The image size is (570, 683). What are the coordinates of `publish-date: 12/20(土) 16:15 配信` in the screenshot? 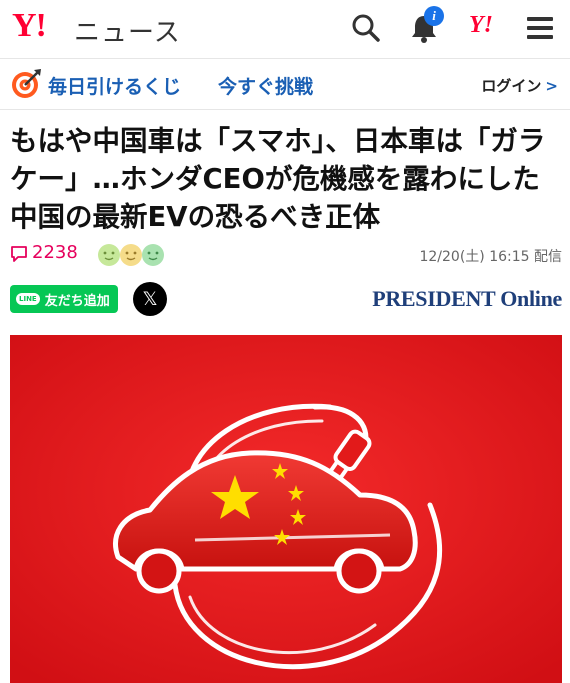 It's located at (490, 257).